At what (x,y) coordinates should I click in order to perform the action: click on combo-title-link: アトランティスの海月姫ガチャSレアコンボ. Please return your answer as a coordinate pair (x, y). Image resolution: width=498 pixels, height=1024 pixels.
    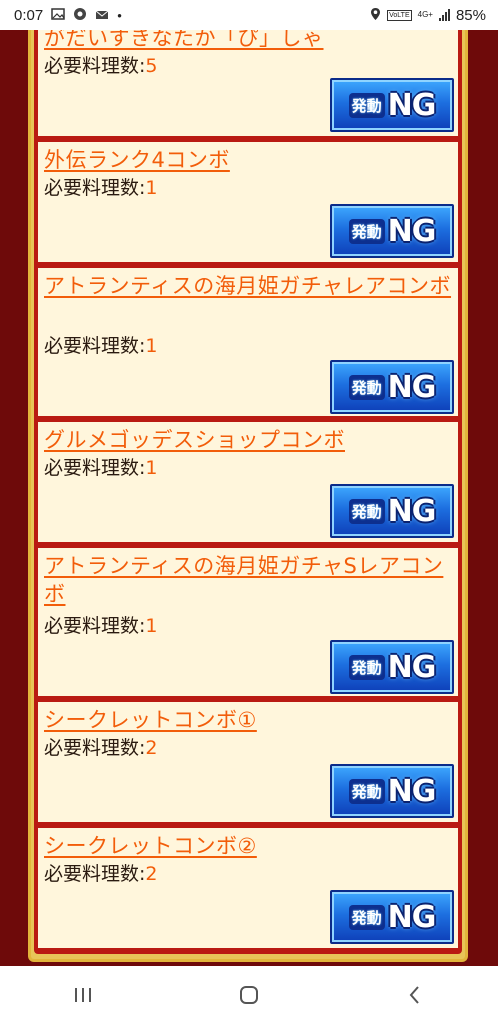
    Looking at the image, I should click on (253, 580).